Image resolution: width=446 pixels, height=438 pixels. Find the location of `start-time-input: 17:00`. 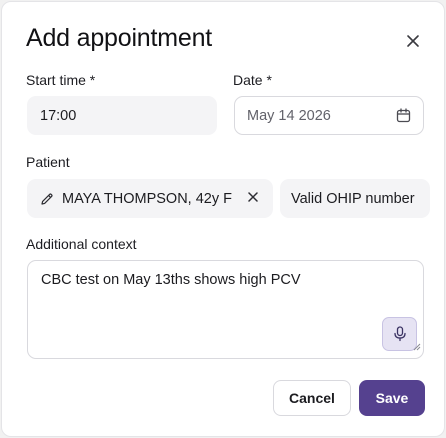

start-time-input: 17:00 is located at coordinates (122, 115).